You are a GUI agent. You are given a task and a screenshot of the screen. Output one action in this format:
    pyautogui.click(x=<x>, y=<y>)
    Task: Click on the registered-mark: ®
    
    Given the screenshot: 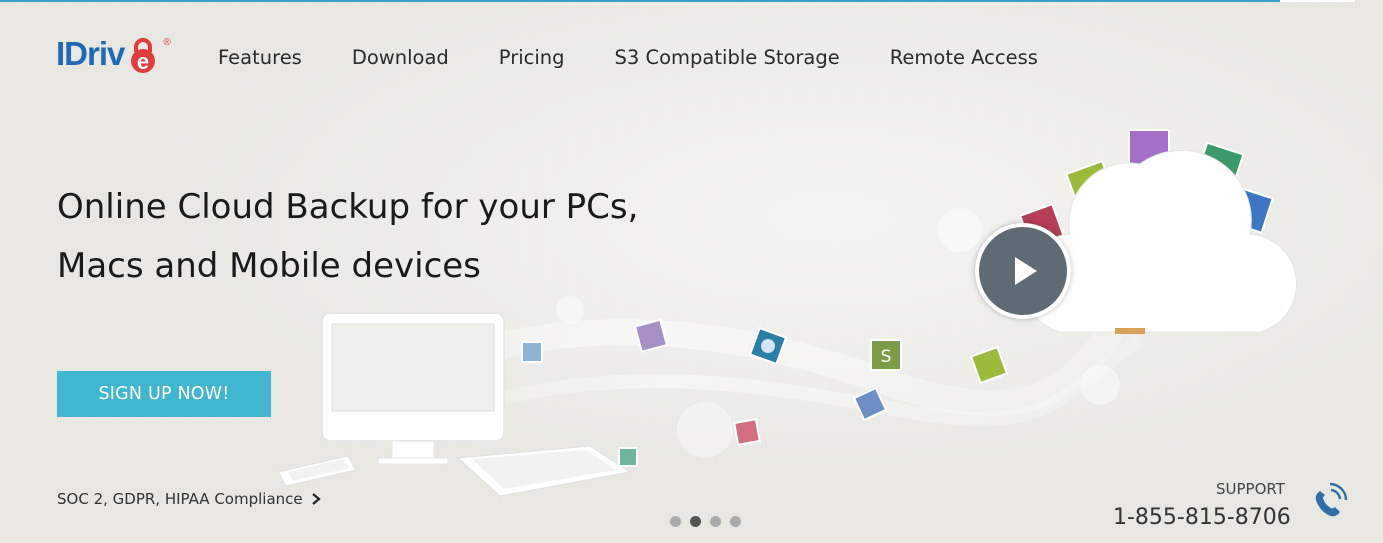 What is the action you would take?
    pyautogui.click(x=167, y=42)
    